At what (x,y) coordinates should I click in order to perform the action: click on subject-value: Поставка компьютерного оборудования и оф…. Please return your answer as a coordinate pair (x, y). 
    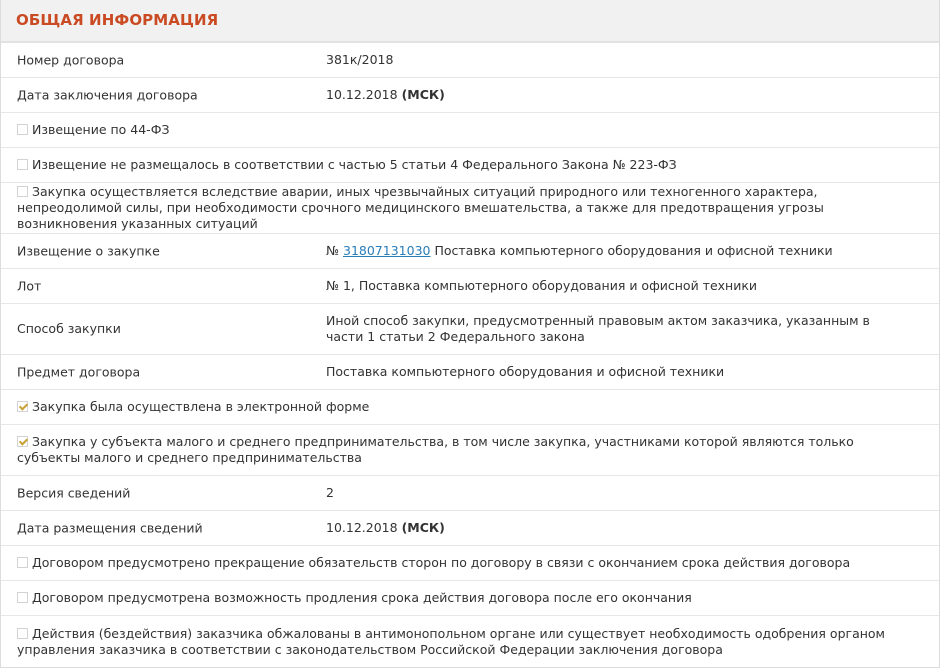
    Looking at the image, I should click on (525, 371).